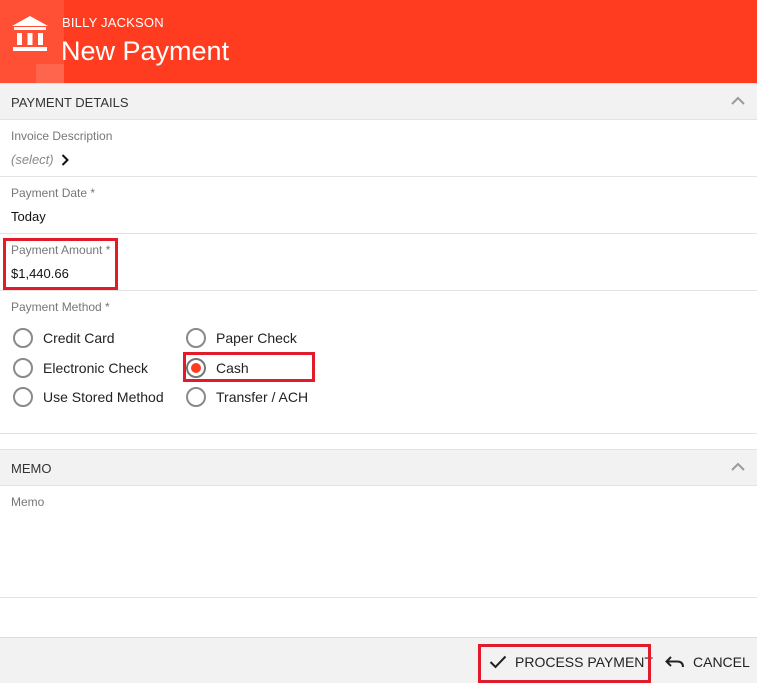 Image resolution: width=757 pixels, height=683 pixels. What do you see at coordinates (378, 205) in the screenshot?
I see `payment-date-field: Payment Date * Today` at bounding box center [378, 205].